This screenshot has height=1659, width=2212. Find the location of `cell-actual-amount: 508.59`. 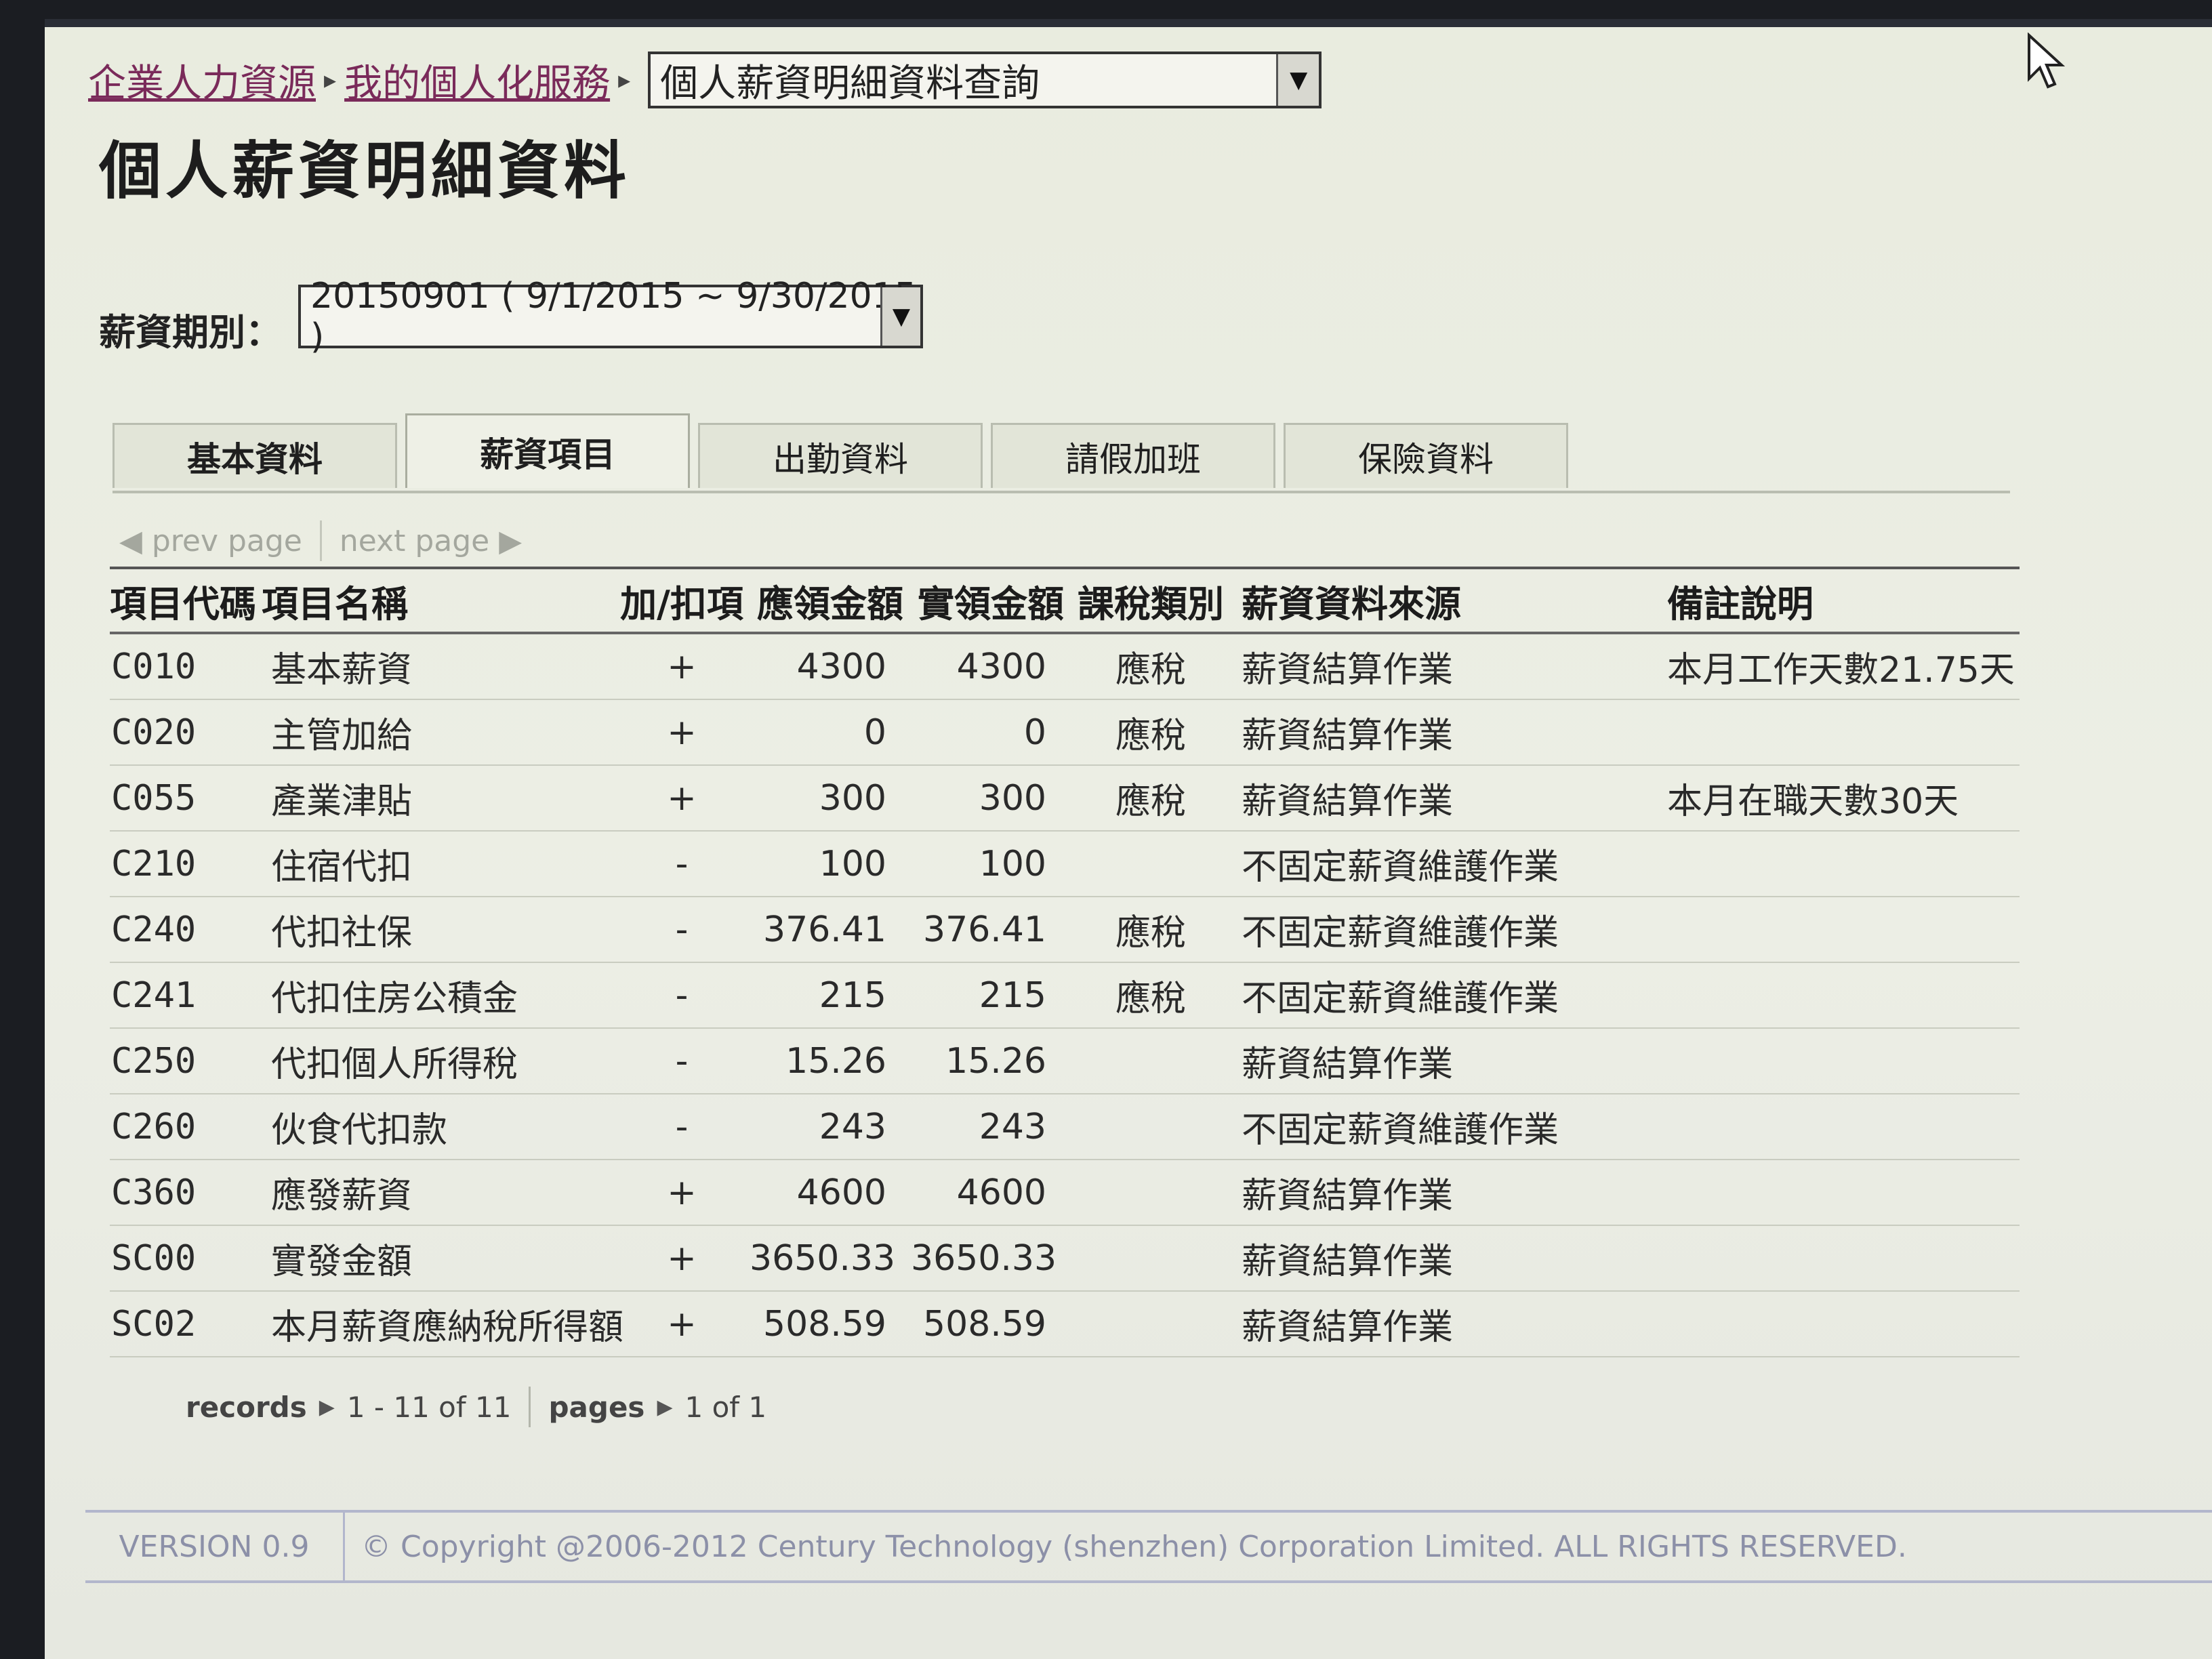

cell-actual-amount: 508.59 is located at coordinates (991, 1324).